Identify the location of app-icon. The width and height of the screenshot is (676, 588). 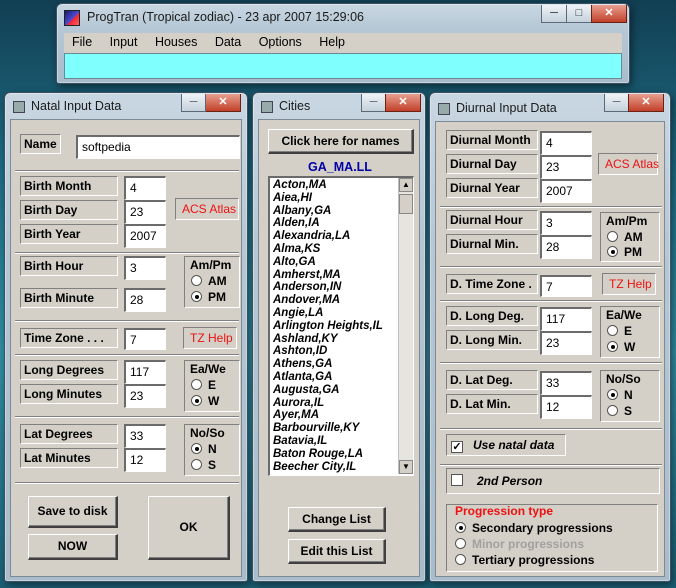
(72, 18).